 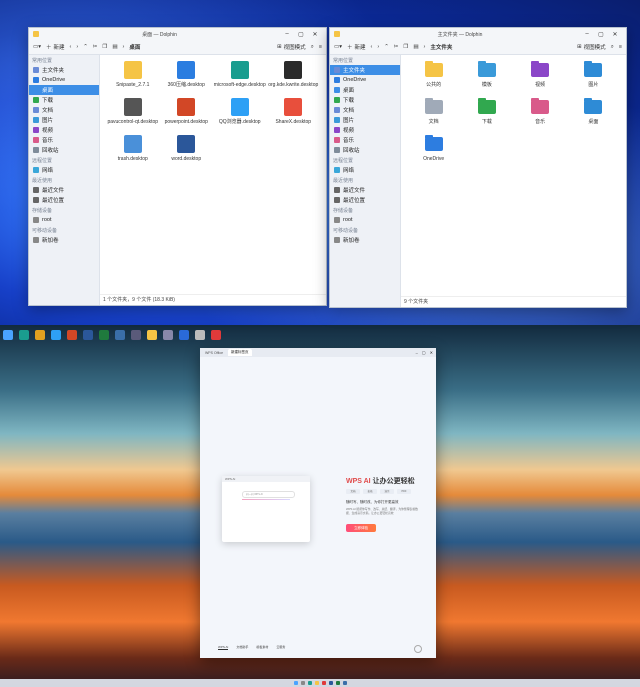 What do you see at coordinates (64, 220) in the screenshot?
I see `sidebar-item: root` at bounding box center [64, 220].